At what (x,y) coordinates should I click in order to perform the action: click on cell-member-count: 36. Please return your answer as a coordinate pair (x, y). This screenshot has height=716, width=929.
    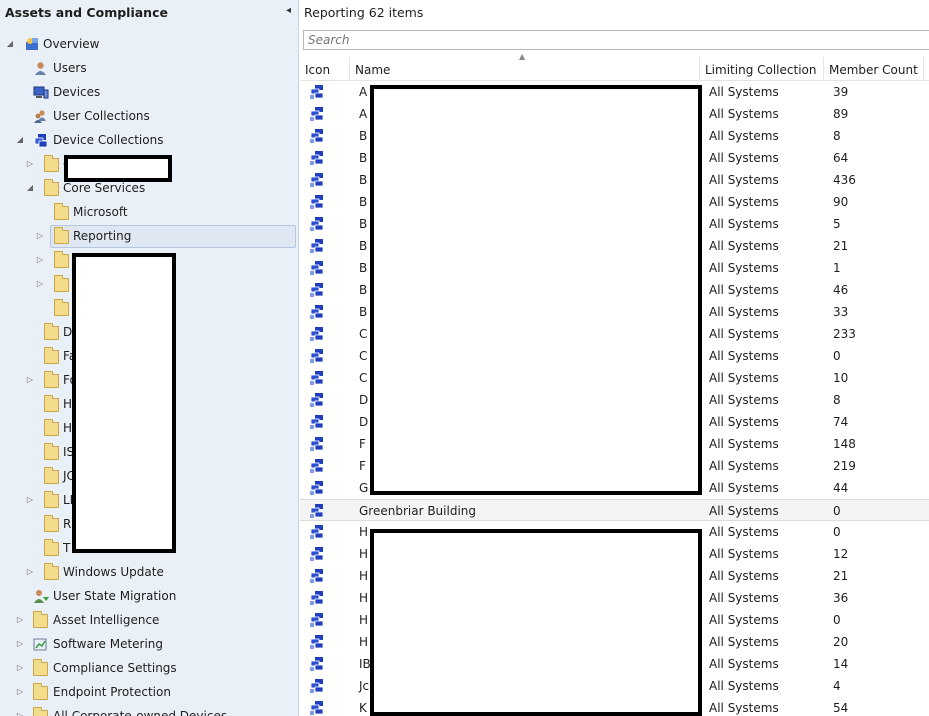
    Looking at the image, I should click on (841, 598).